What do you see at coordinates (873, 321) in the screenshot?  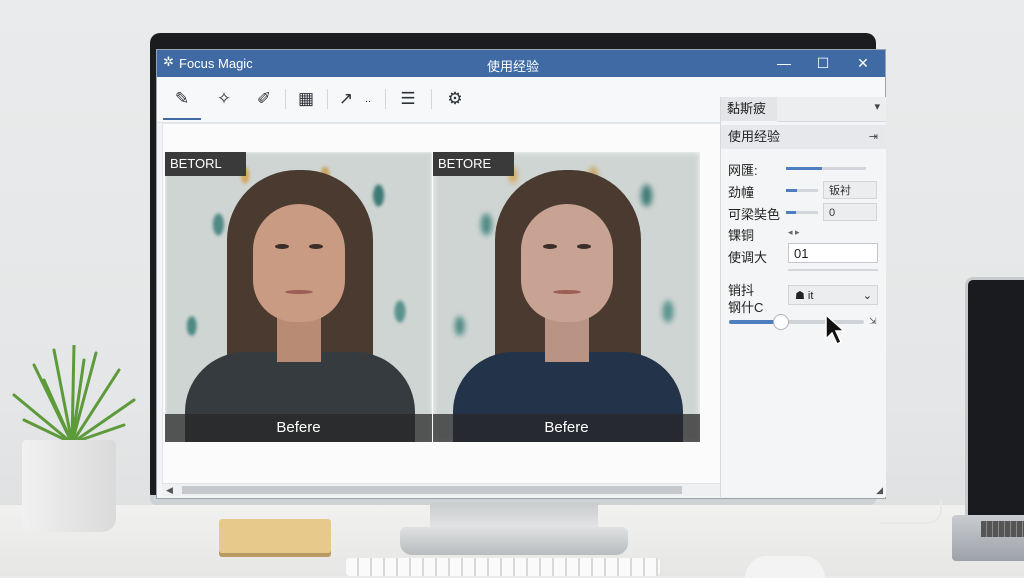 I see `slider-end-icon: ⇲` at bounding box center [873, 321].